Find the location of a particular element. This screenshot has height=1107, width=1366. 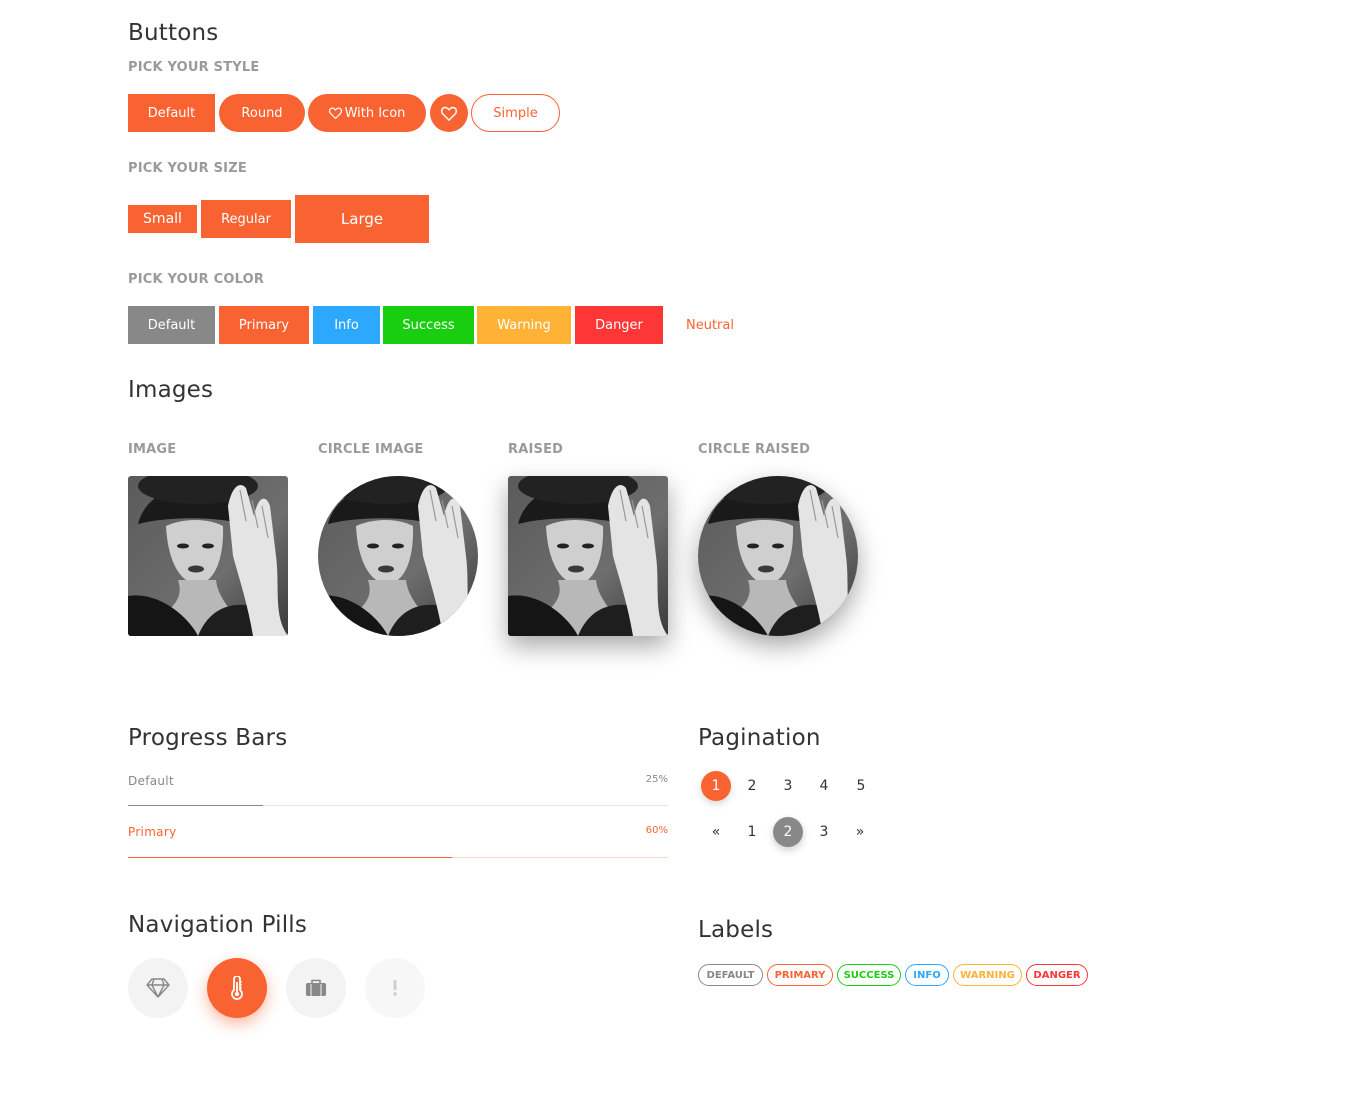

pill-exclamation is located at coordinates (395, 988).